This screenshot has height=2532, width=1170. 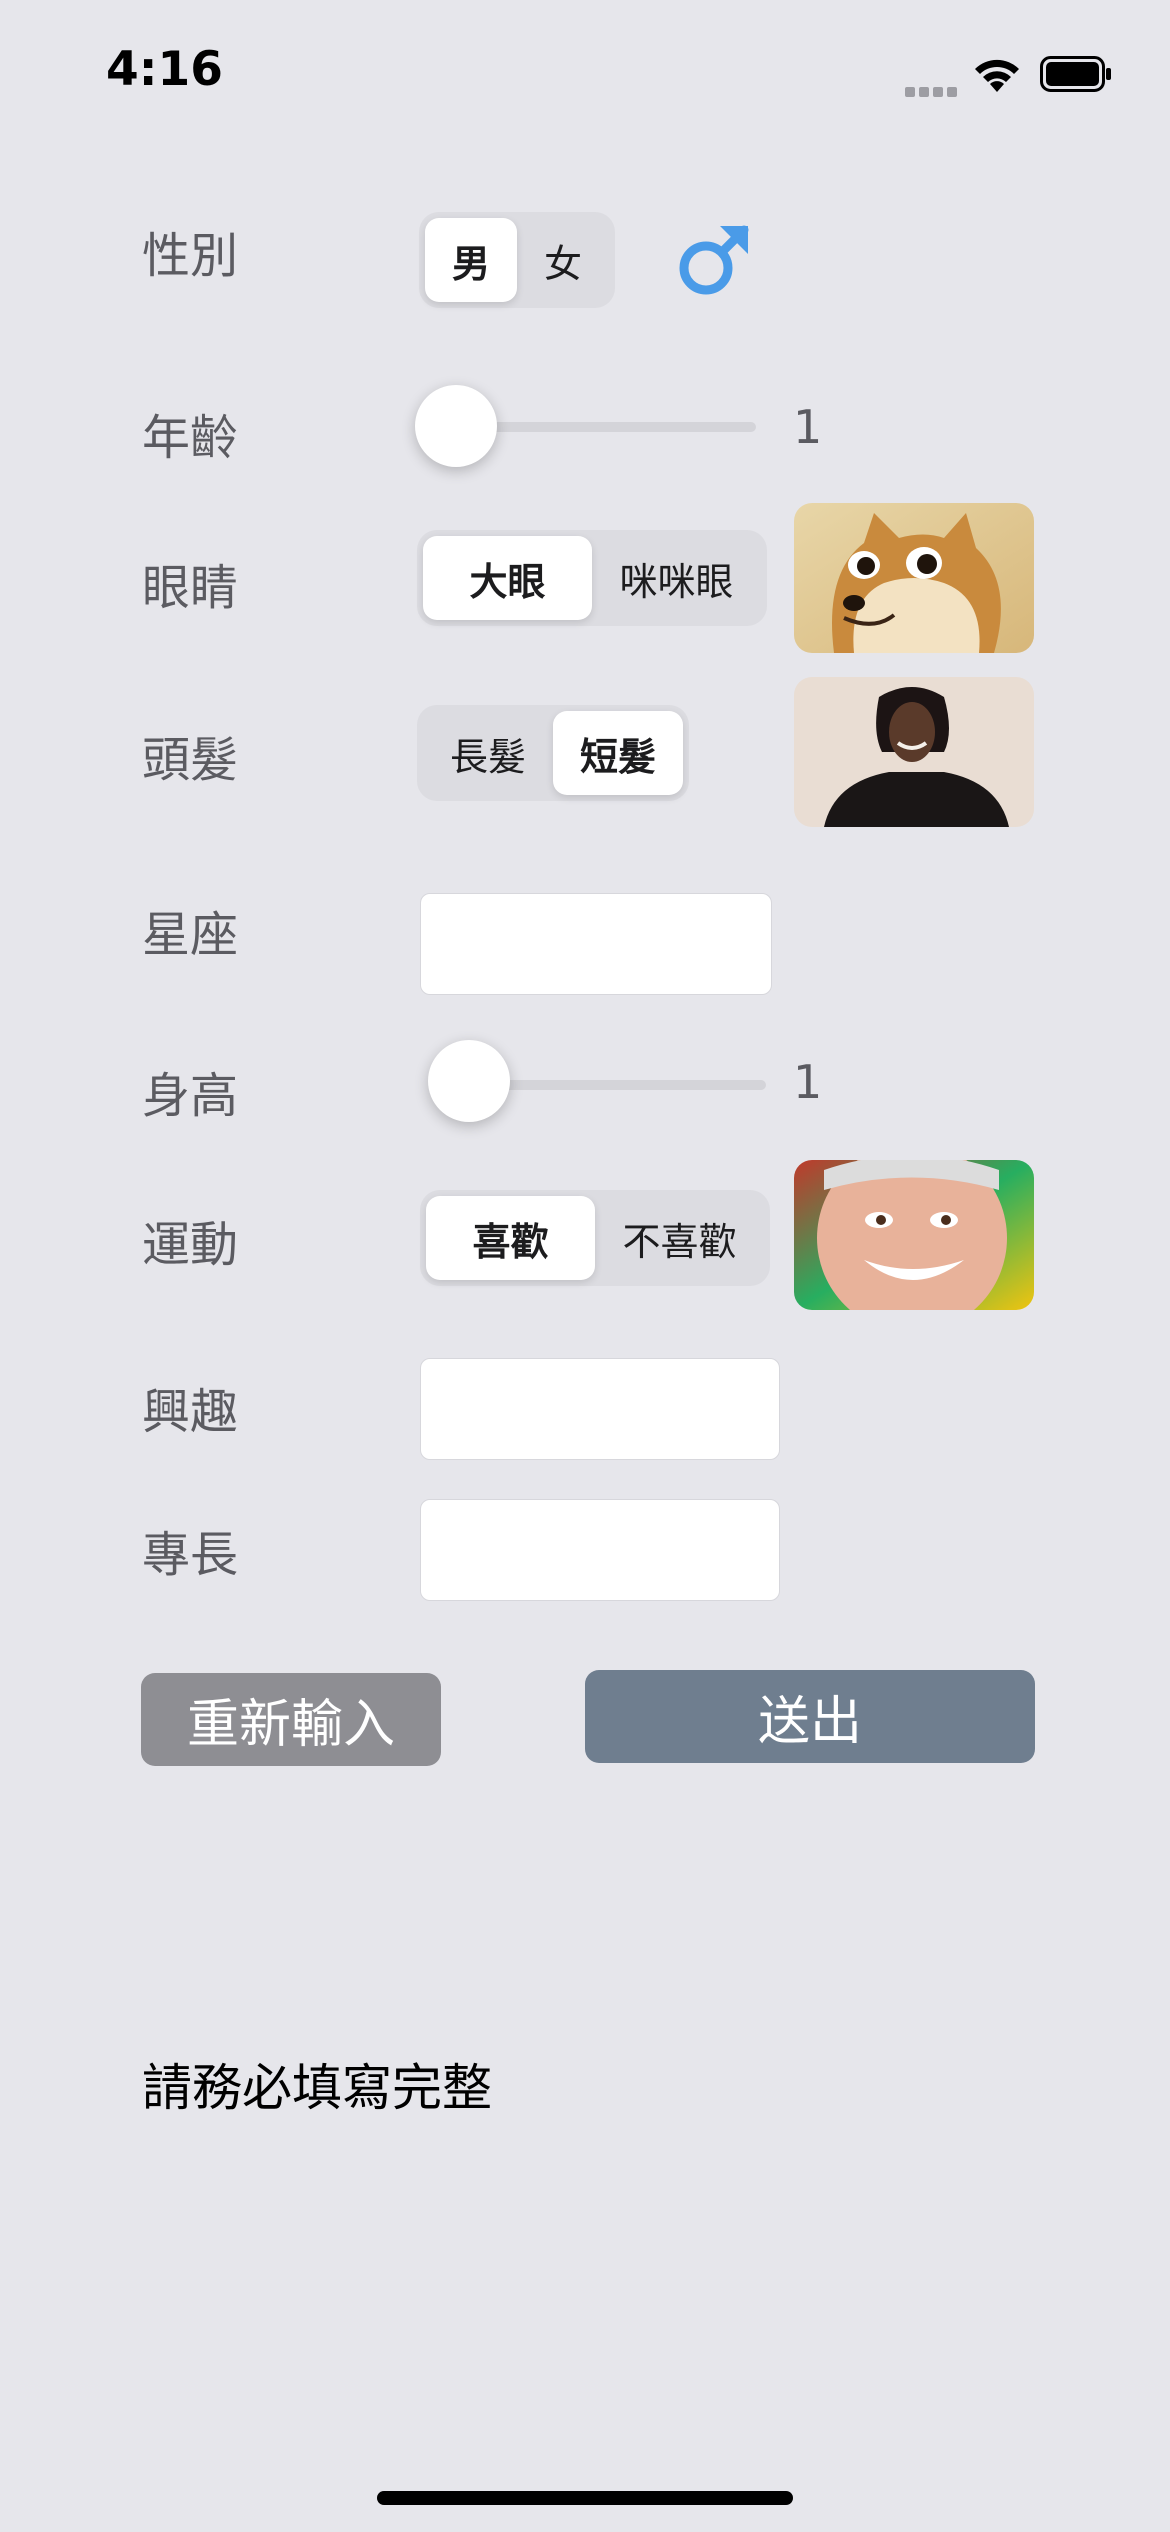 What do you see at coordinates (808, 1082) in the screenshot?
I see `height-value: 1` at bounding box center [808, 1082].